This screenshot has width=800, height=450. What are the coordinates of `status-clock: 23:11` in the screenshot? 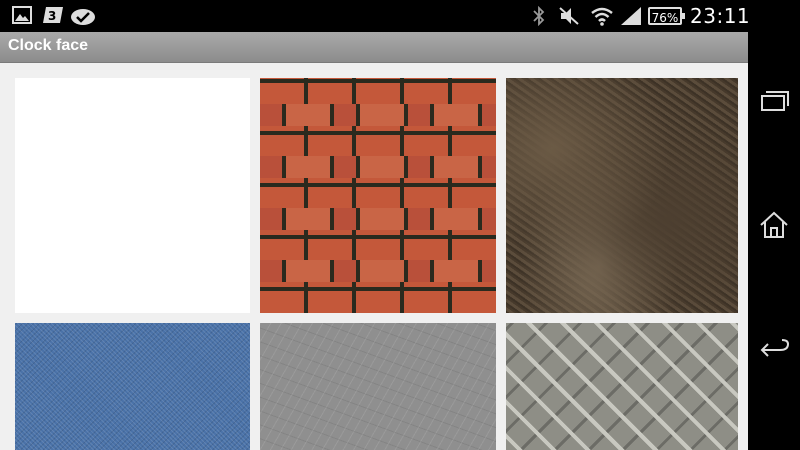 It's located at (720, 16).